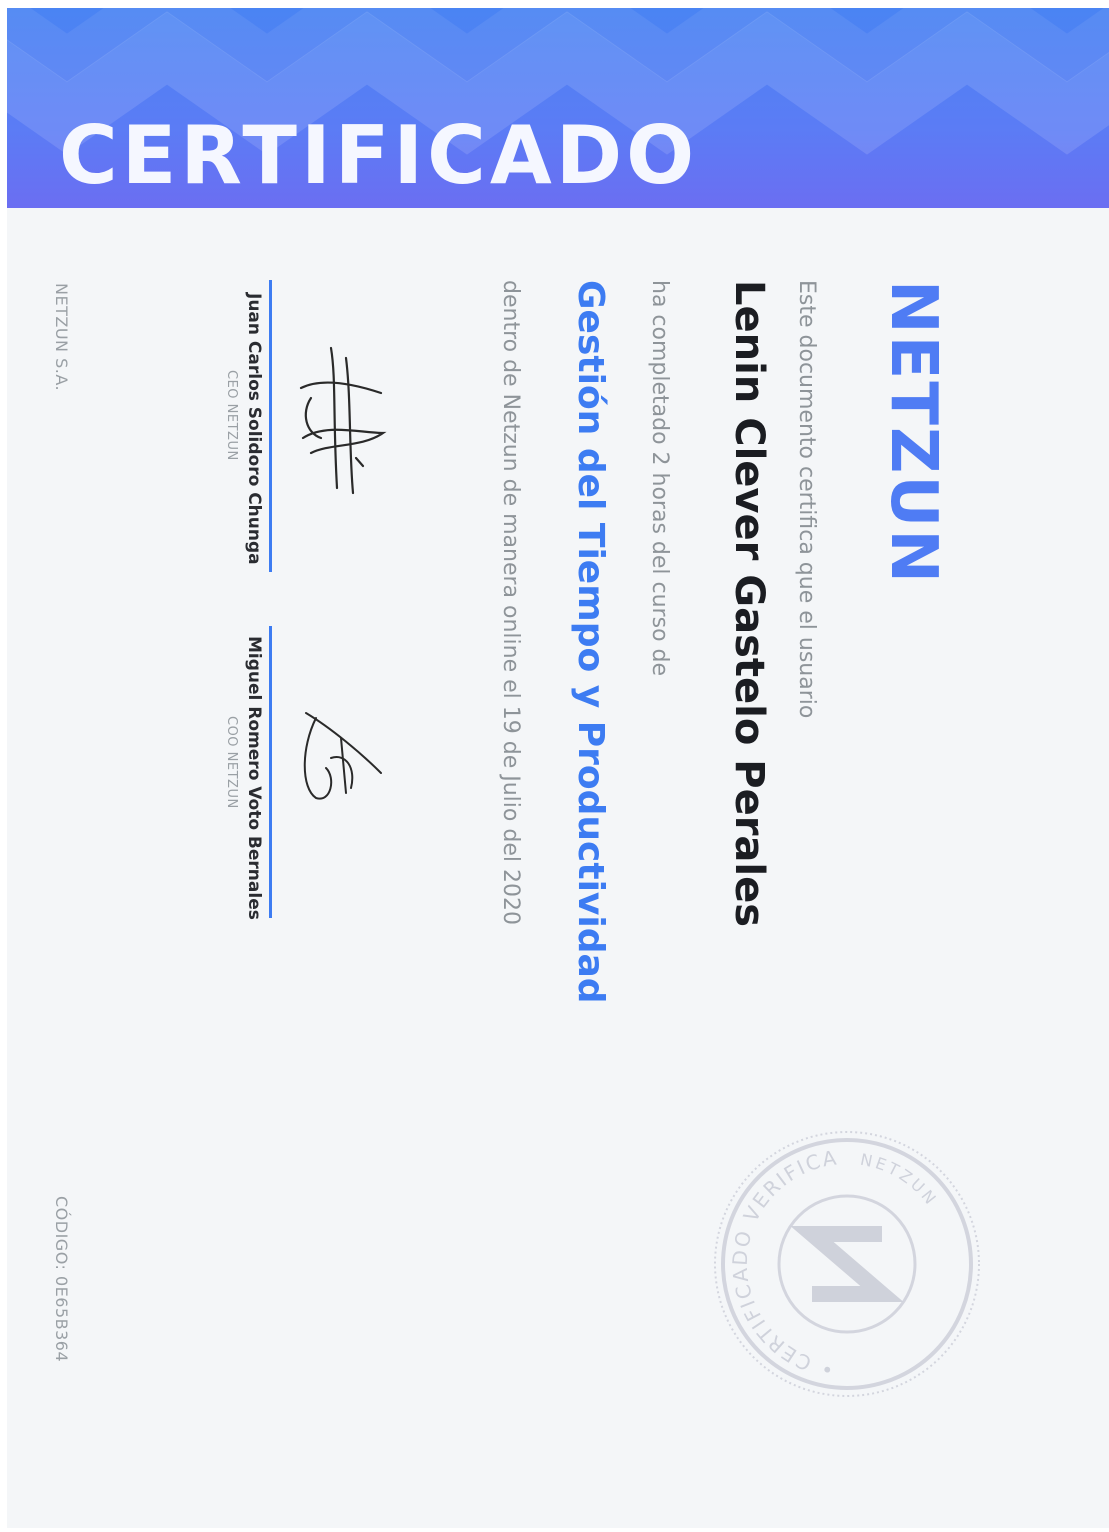 The image size is (1109, 1532). I want to click on company-name: NETZUN S.A., so click(61, 337).